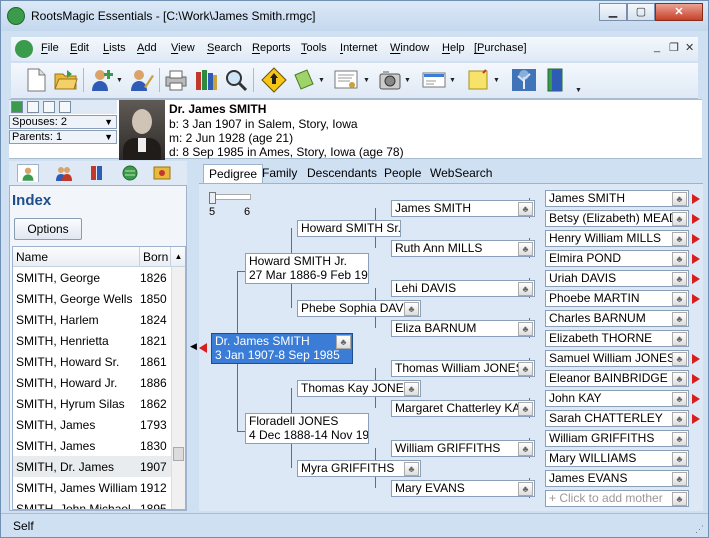 Image resolution: width=709 pixels, height=538 pixels. I want to click on list-item: SMITH, John Michael 1895, so click(92, 503).